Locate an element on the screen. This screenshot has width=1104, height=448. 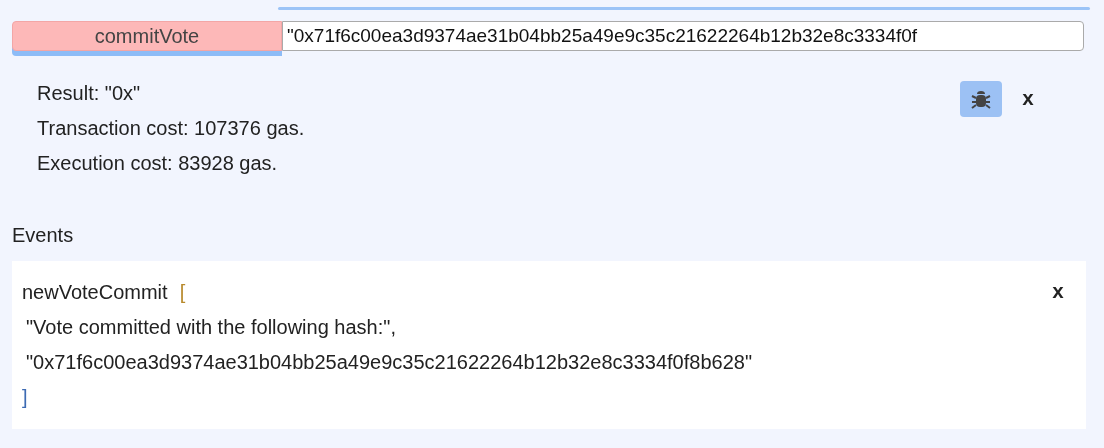
events-heading: Events is located at coordinates (43, 235).